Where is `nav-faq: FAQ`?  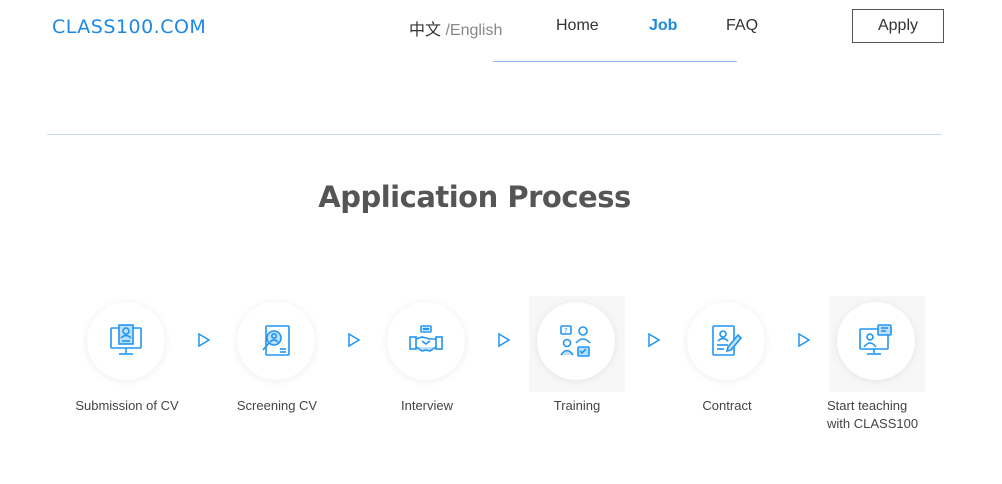
nav-faq: FAQ is located at coordinates (742, 26).